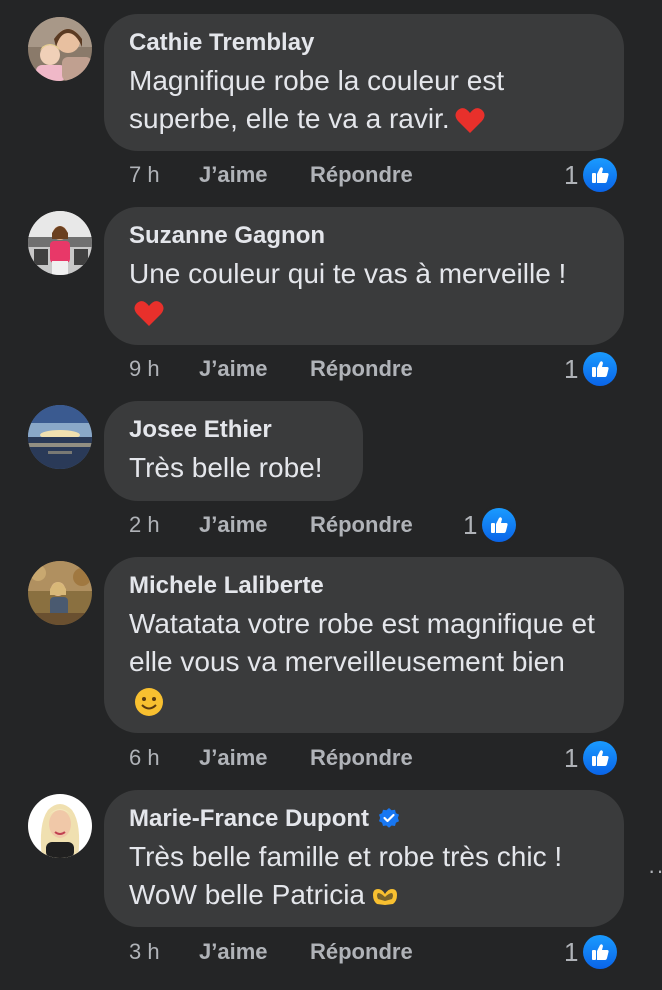  Describe the element at coordinates (364, 43) in the screenshot. I see `comment-author: Cathie Tremblay` at that location.